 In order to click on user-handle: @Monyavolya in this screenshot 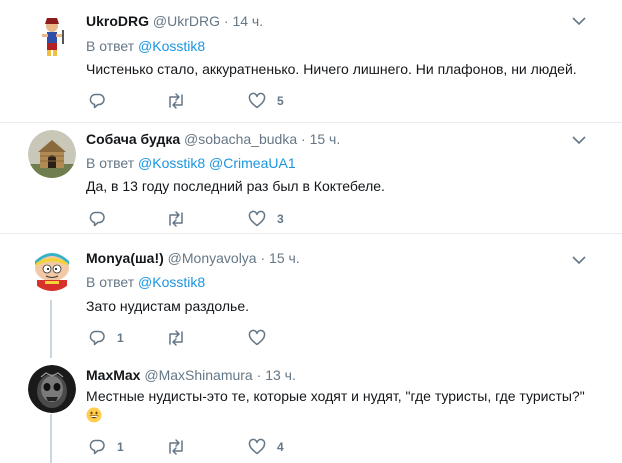, I will do `click(212, 258)`.